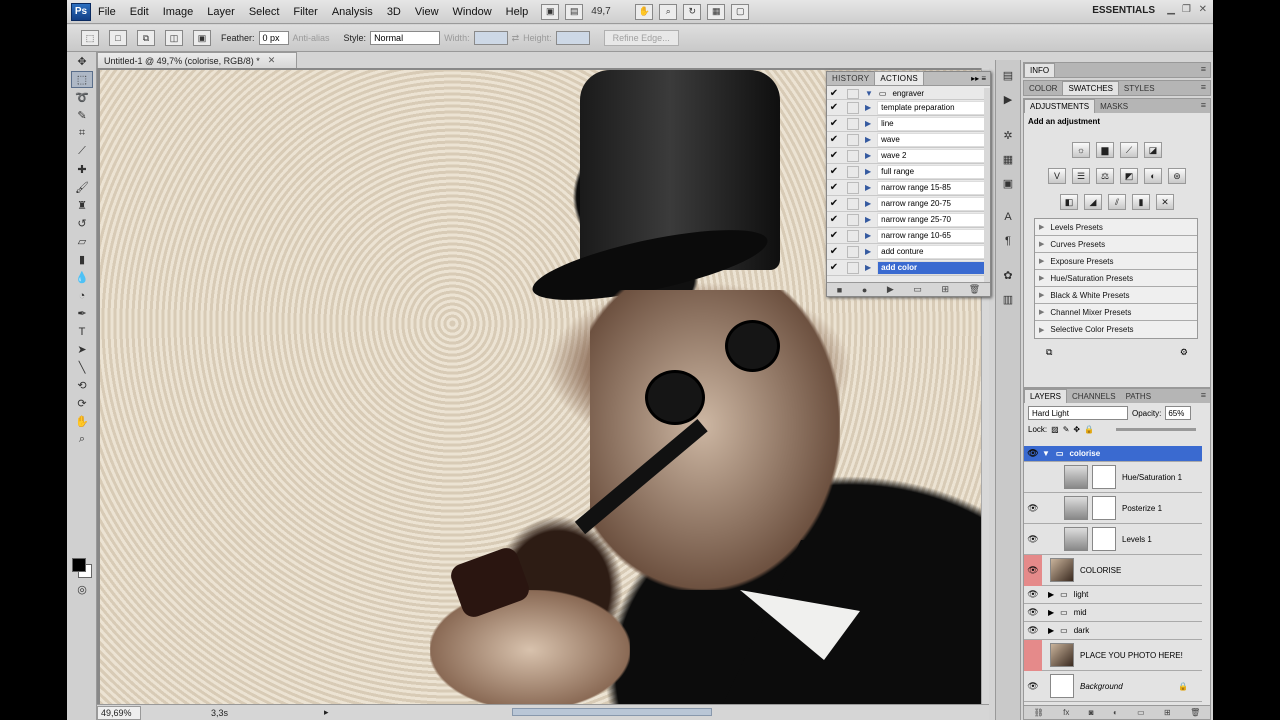 The width and height of the screenshot is (1280, 720). What do you see at coordinates (82, 421) in the screenshot?
I see `hand-tool-icon: ✋` at bounding box center [82, 421].